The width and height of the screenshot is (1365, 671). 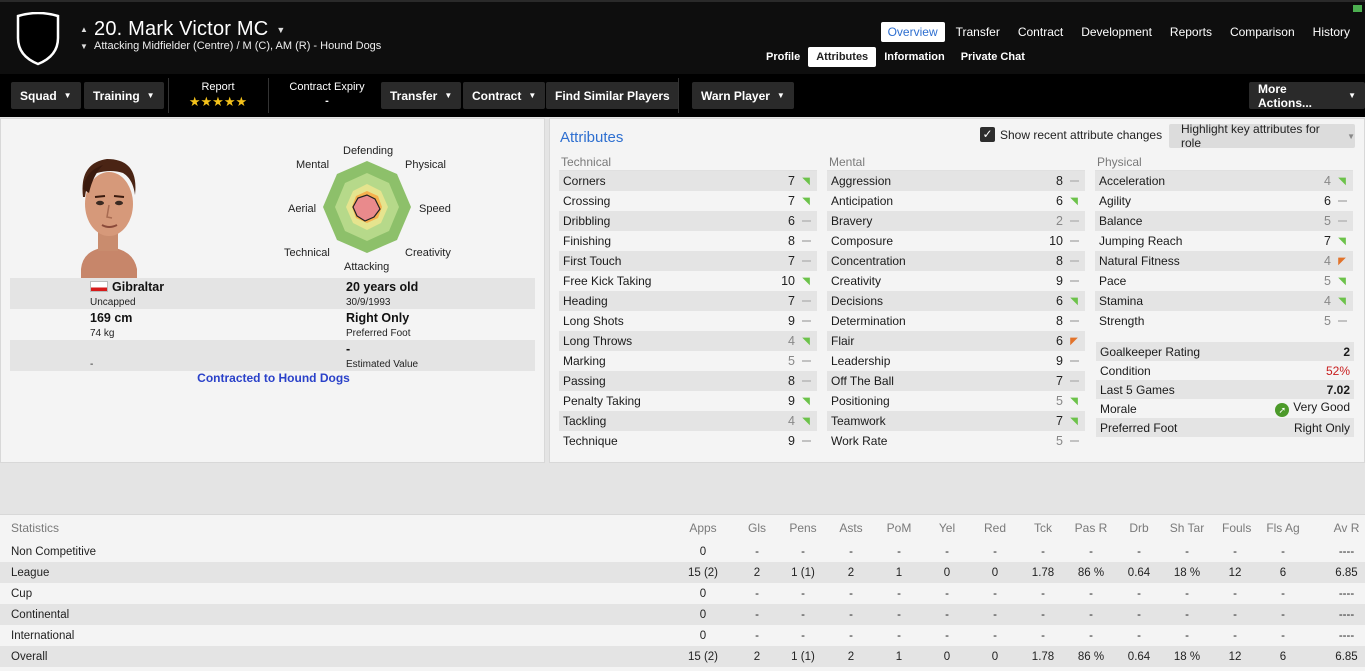 What do you see at coordinates (1071, 134) in the screenshot?
I see `show-recent-changes-toggle: ✓ Show recent attribute changes` at bounding box center [1071, 134].